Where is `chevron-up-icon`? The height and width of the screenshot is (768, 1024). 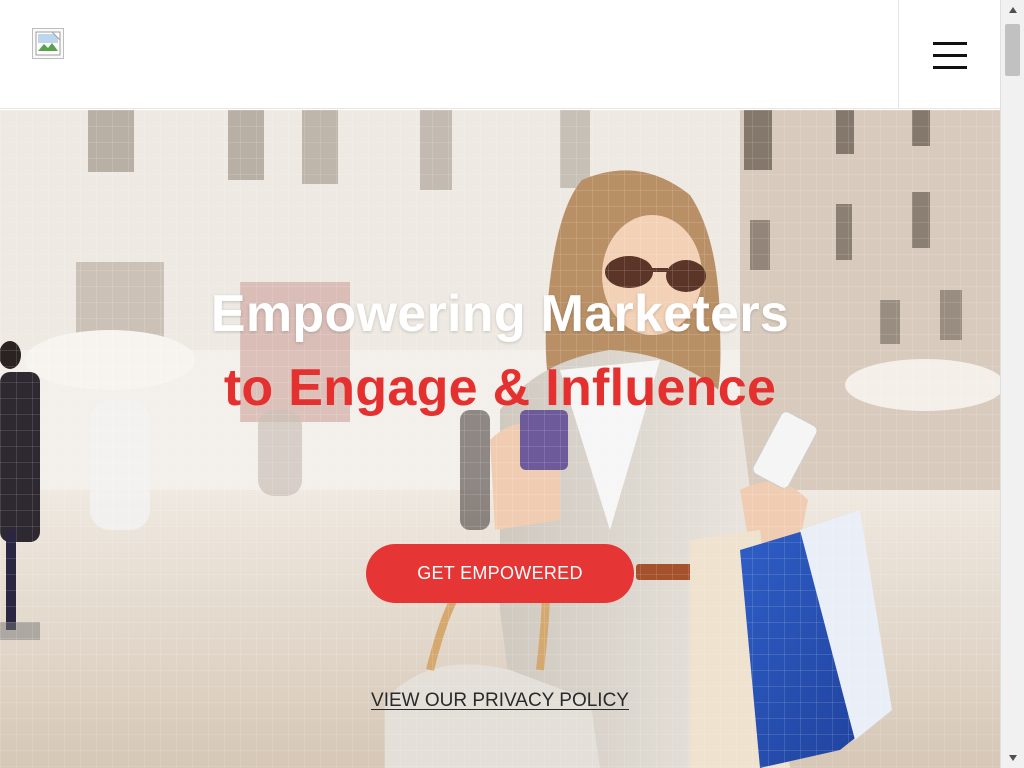 chevron-up-icon is located at coordinates (1013, 10).